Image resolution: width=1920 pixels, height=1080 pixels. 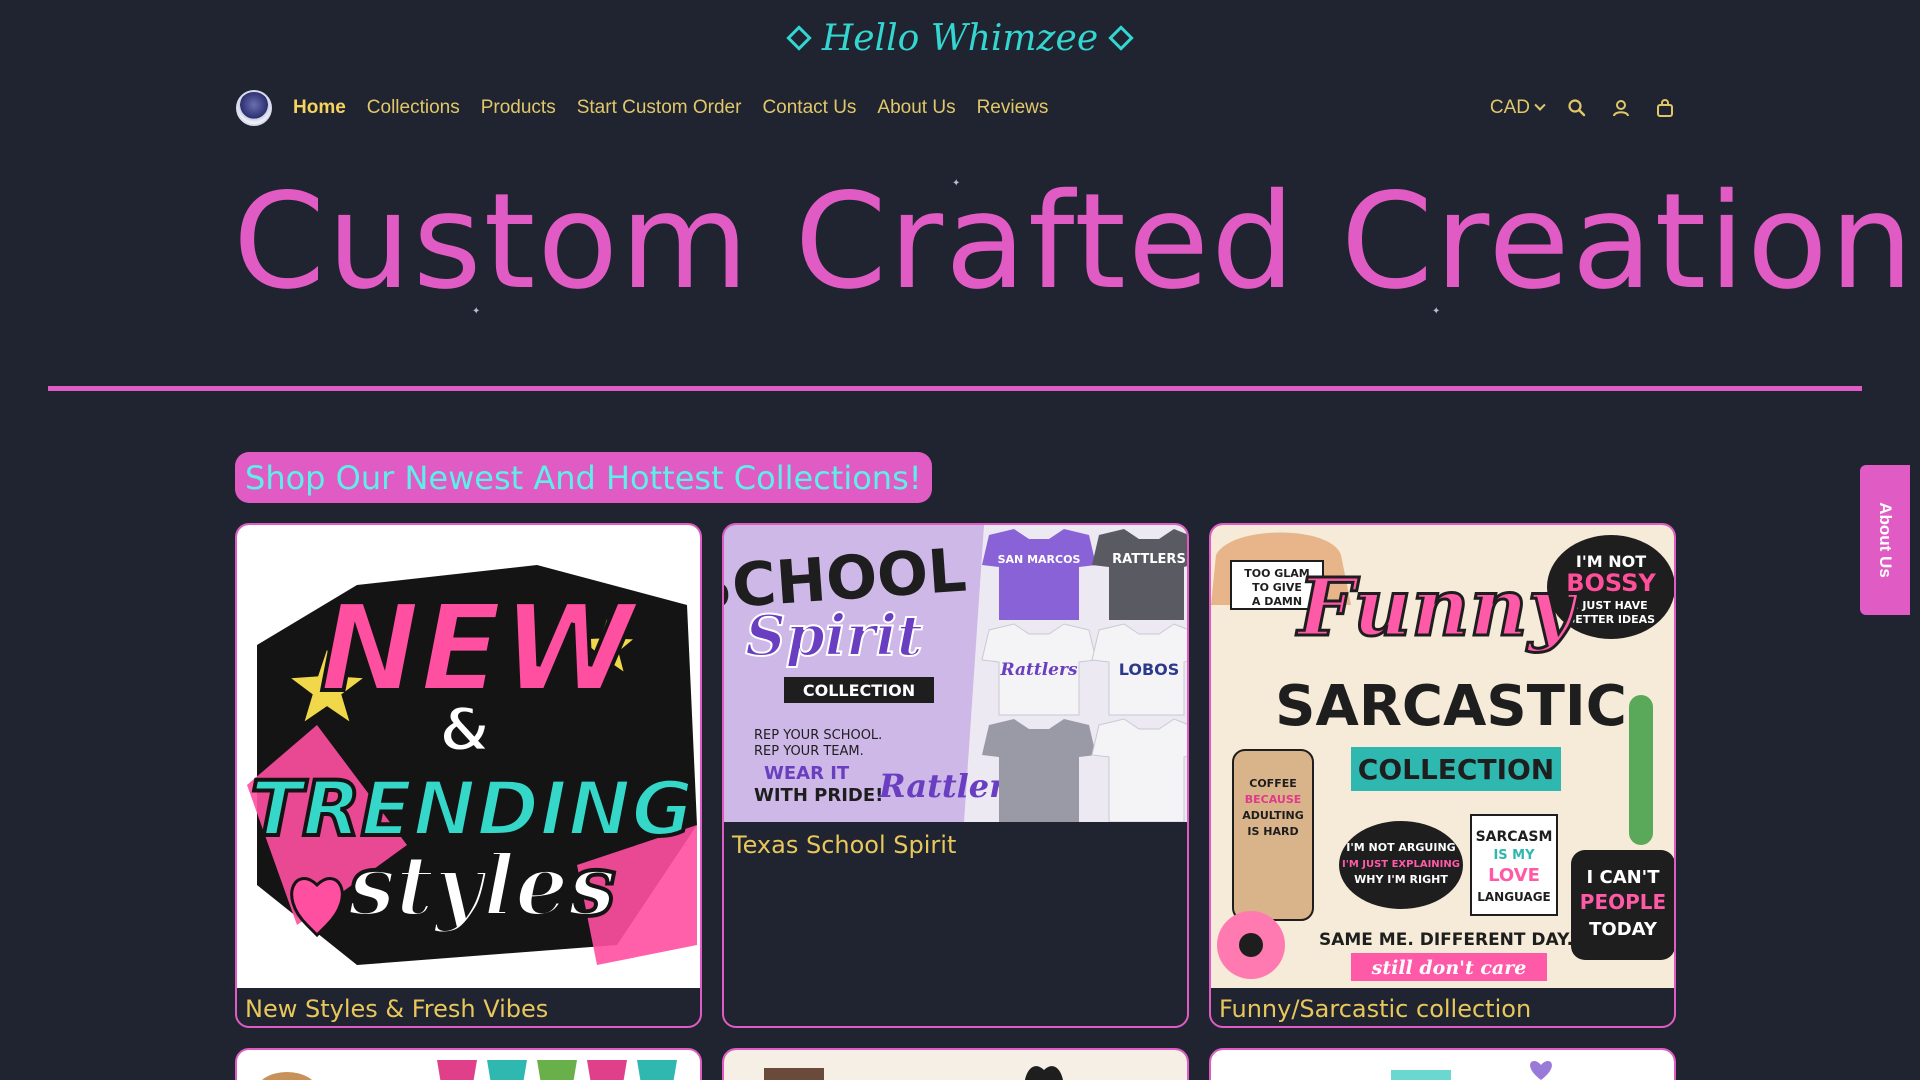 I want to click on collection-caption: Texas School Spirit, so click(x=844, y=845).